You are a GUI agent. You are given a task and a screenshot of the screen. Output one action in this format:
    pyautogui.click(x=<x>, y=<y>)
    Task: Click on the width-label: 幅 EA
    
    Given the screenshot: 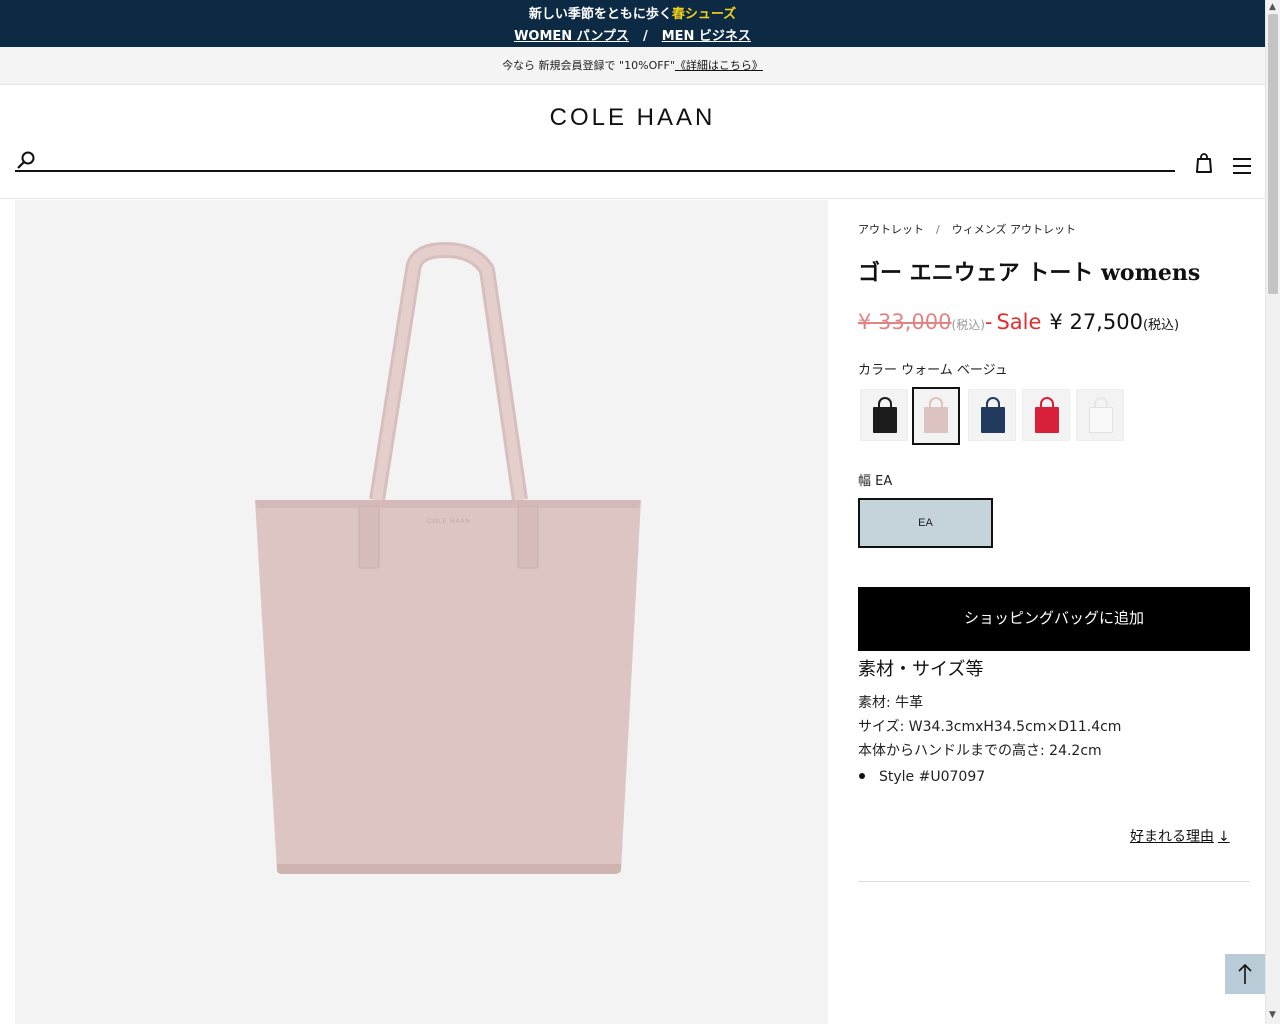 What is the action you would take?
    pyautogui.click(x=875, y=481)
    